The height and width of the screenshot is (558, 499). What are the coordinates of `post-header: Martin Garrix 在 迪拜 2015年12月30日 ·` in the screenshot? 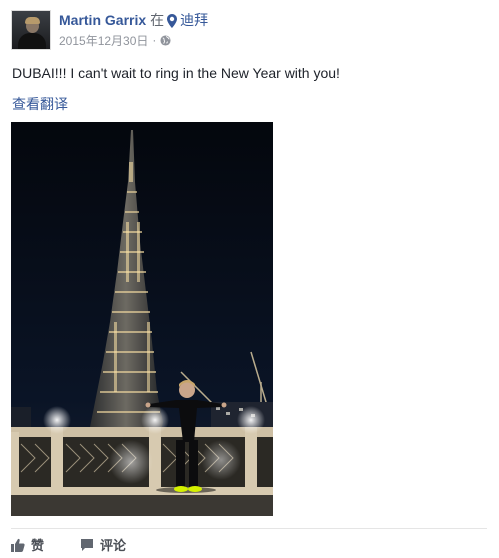 It's located at (109, 31).